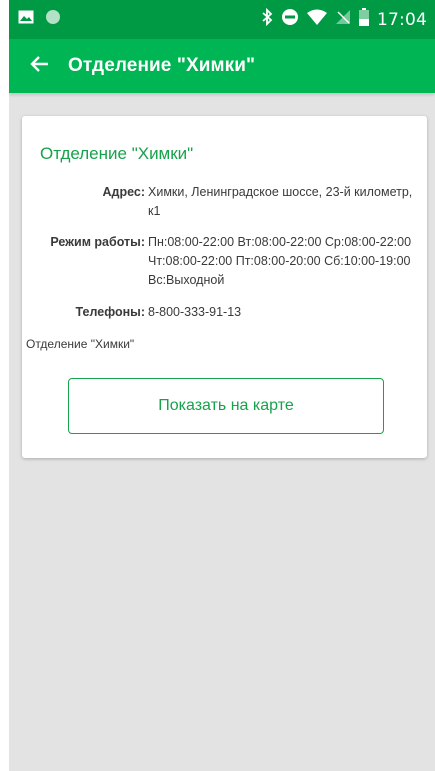  I want to click on address-label: Адрес:, so click(124, 192).